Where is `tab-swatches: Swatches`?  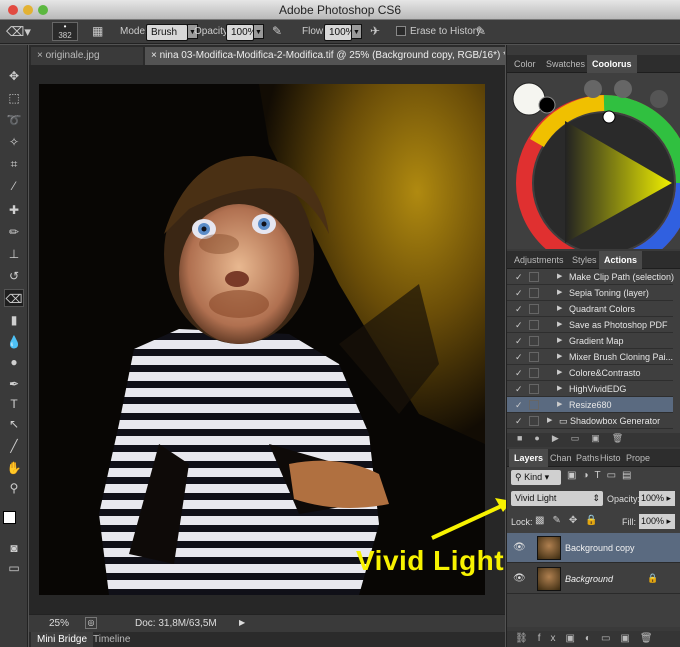 tab-swatches: Swatches is located at coordinates (565, 64).